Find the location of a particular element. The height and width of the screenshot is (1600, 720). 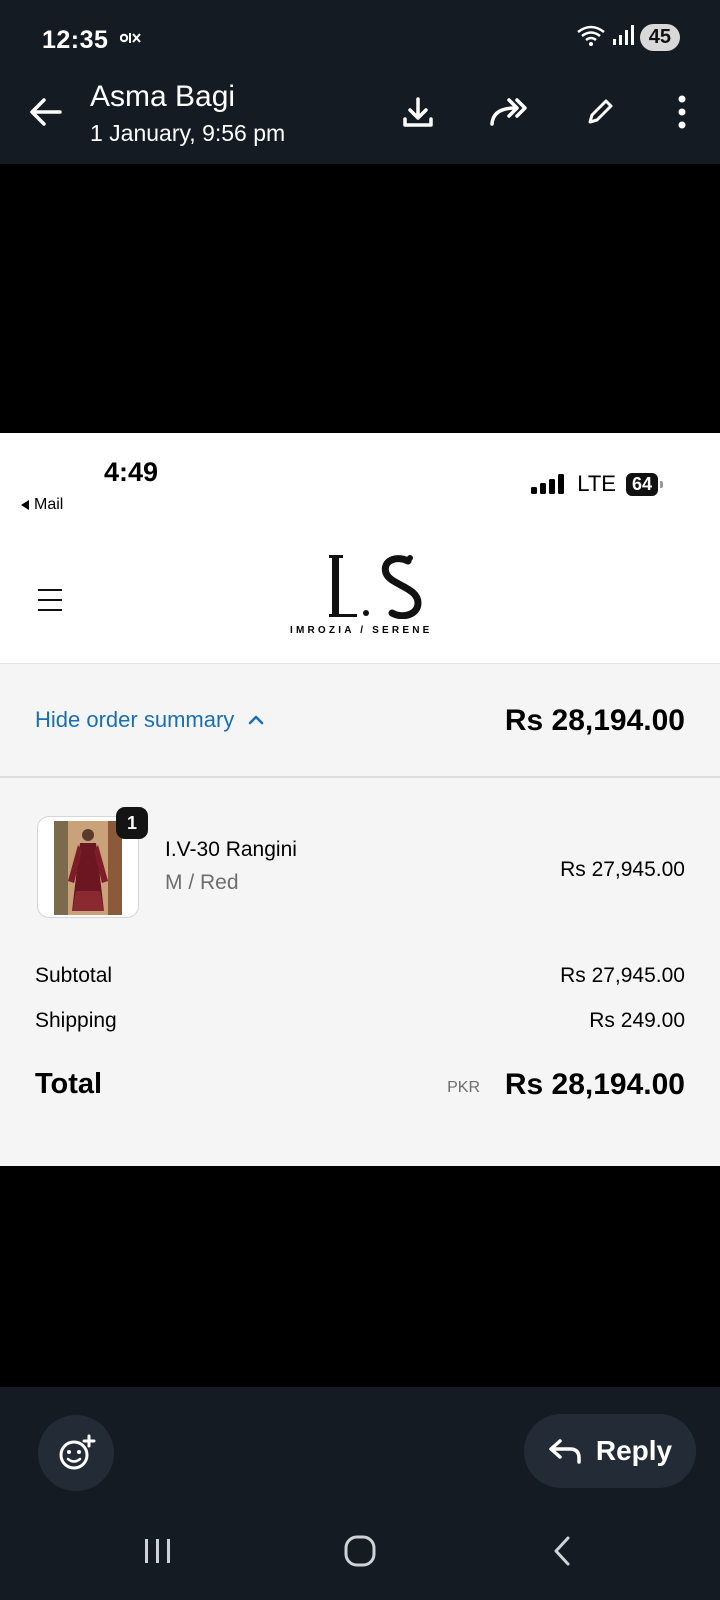

sent-date: 1 January, 9:56 pm is located at coordinates (188, 133).